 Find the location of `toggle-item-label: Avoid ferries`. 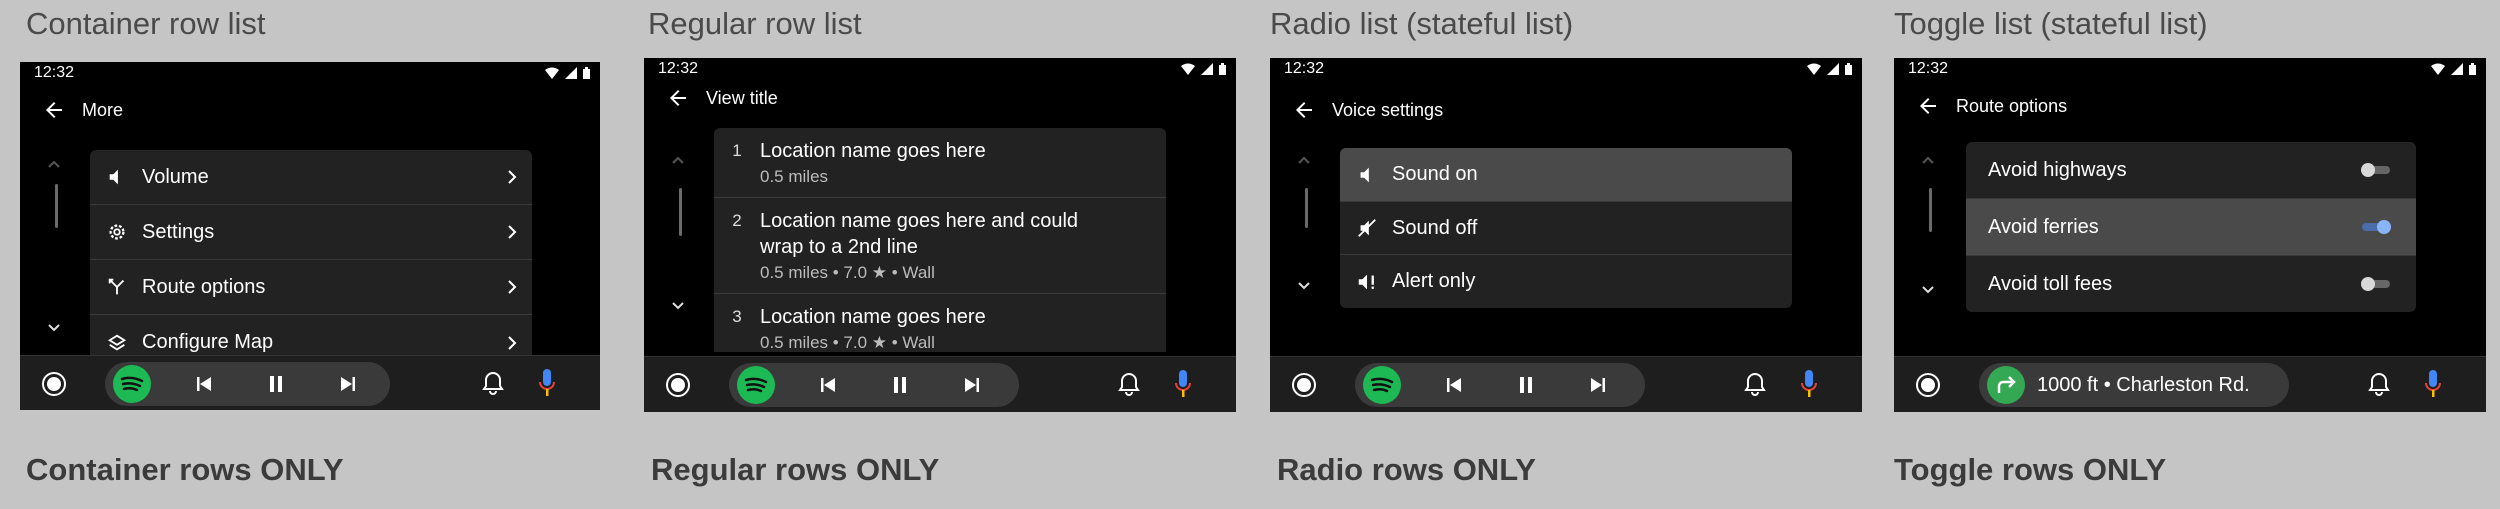

toggle-item-label: Avoid ferries is located at coordinates (2043, 226).